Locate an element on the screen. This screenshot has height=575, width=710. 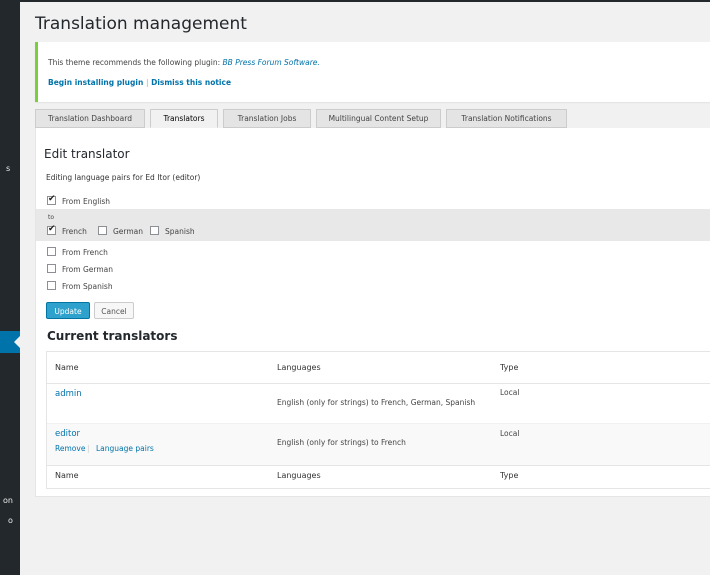
column-header-languages: Languages is located at coordinates (299, 367).